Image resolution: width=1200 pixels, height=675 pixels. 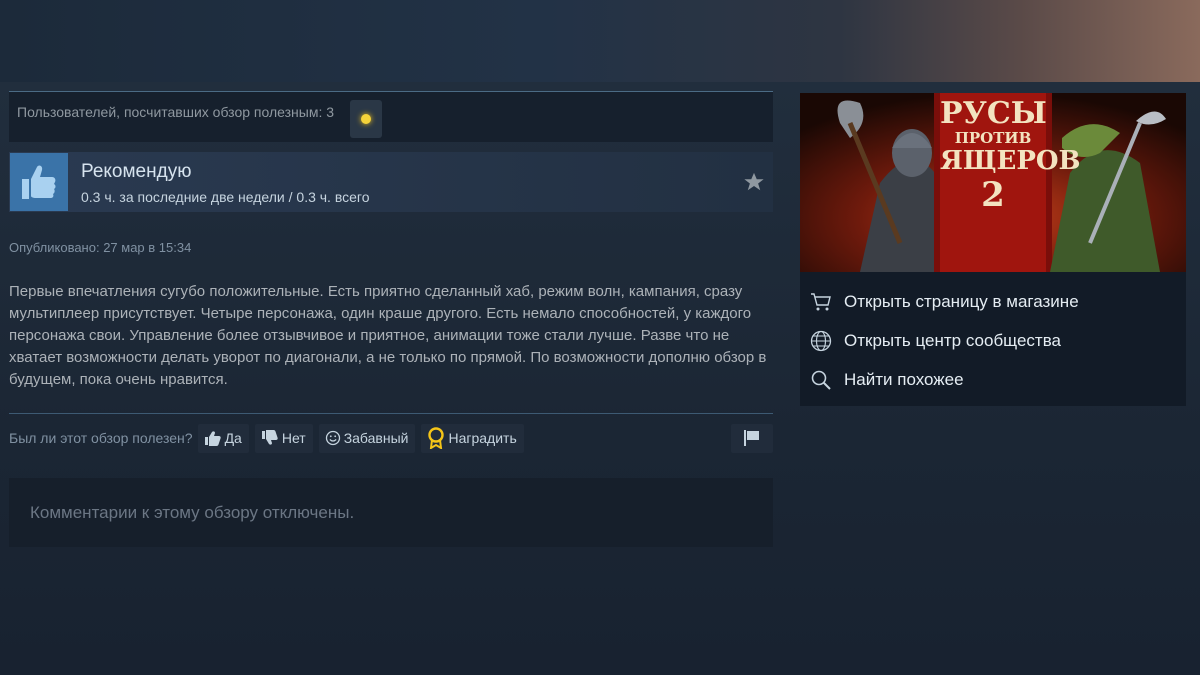 What do you see at coordinates (436, 438) in the screenshot?
I see `award-ribbon-icon` at bounding box center [436, 438].